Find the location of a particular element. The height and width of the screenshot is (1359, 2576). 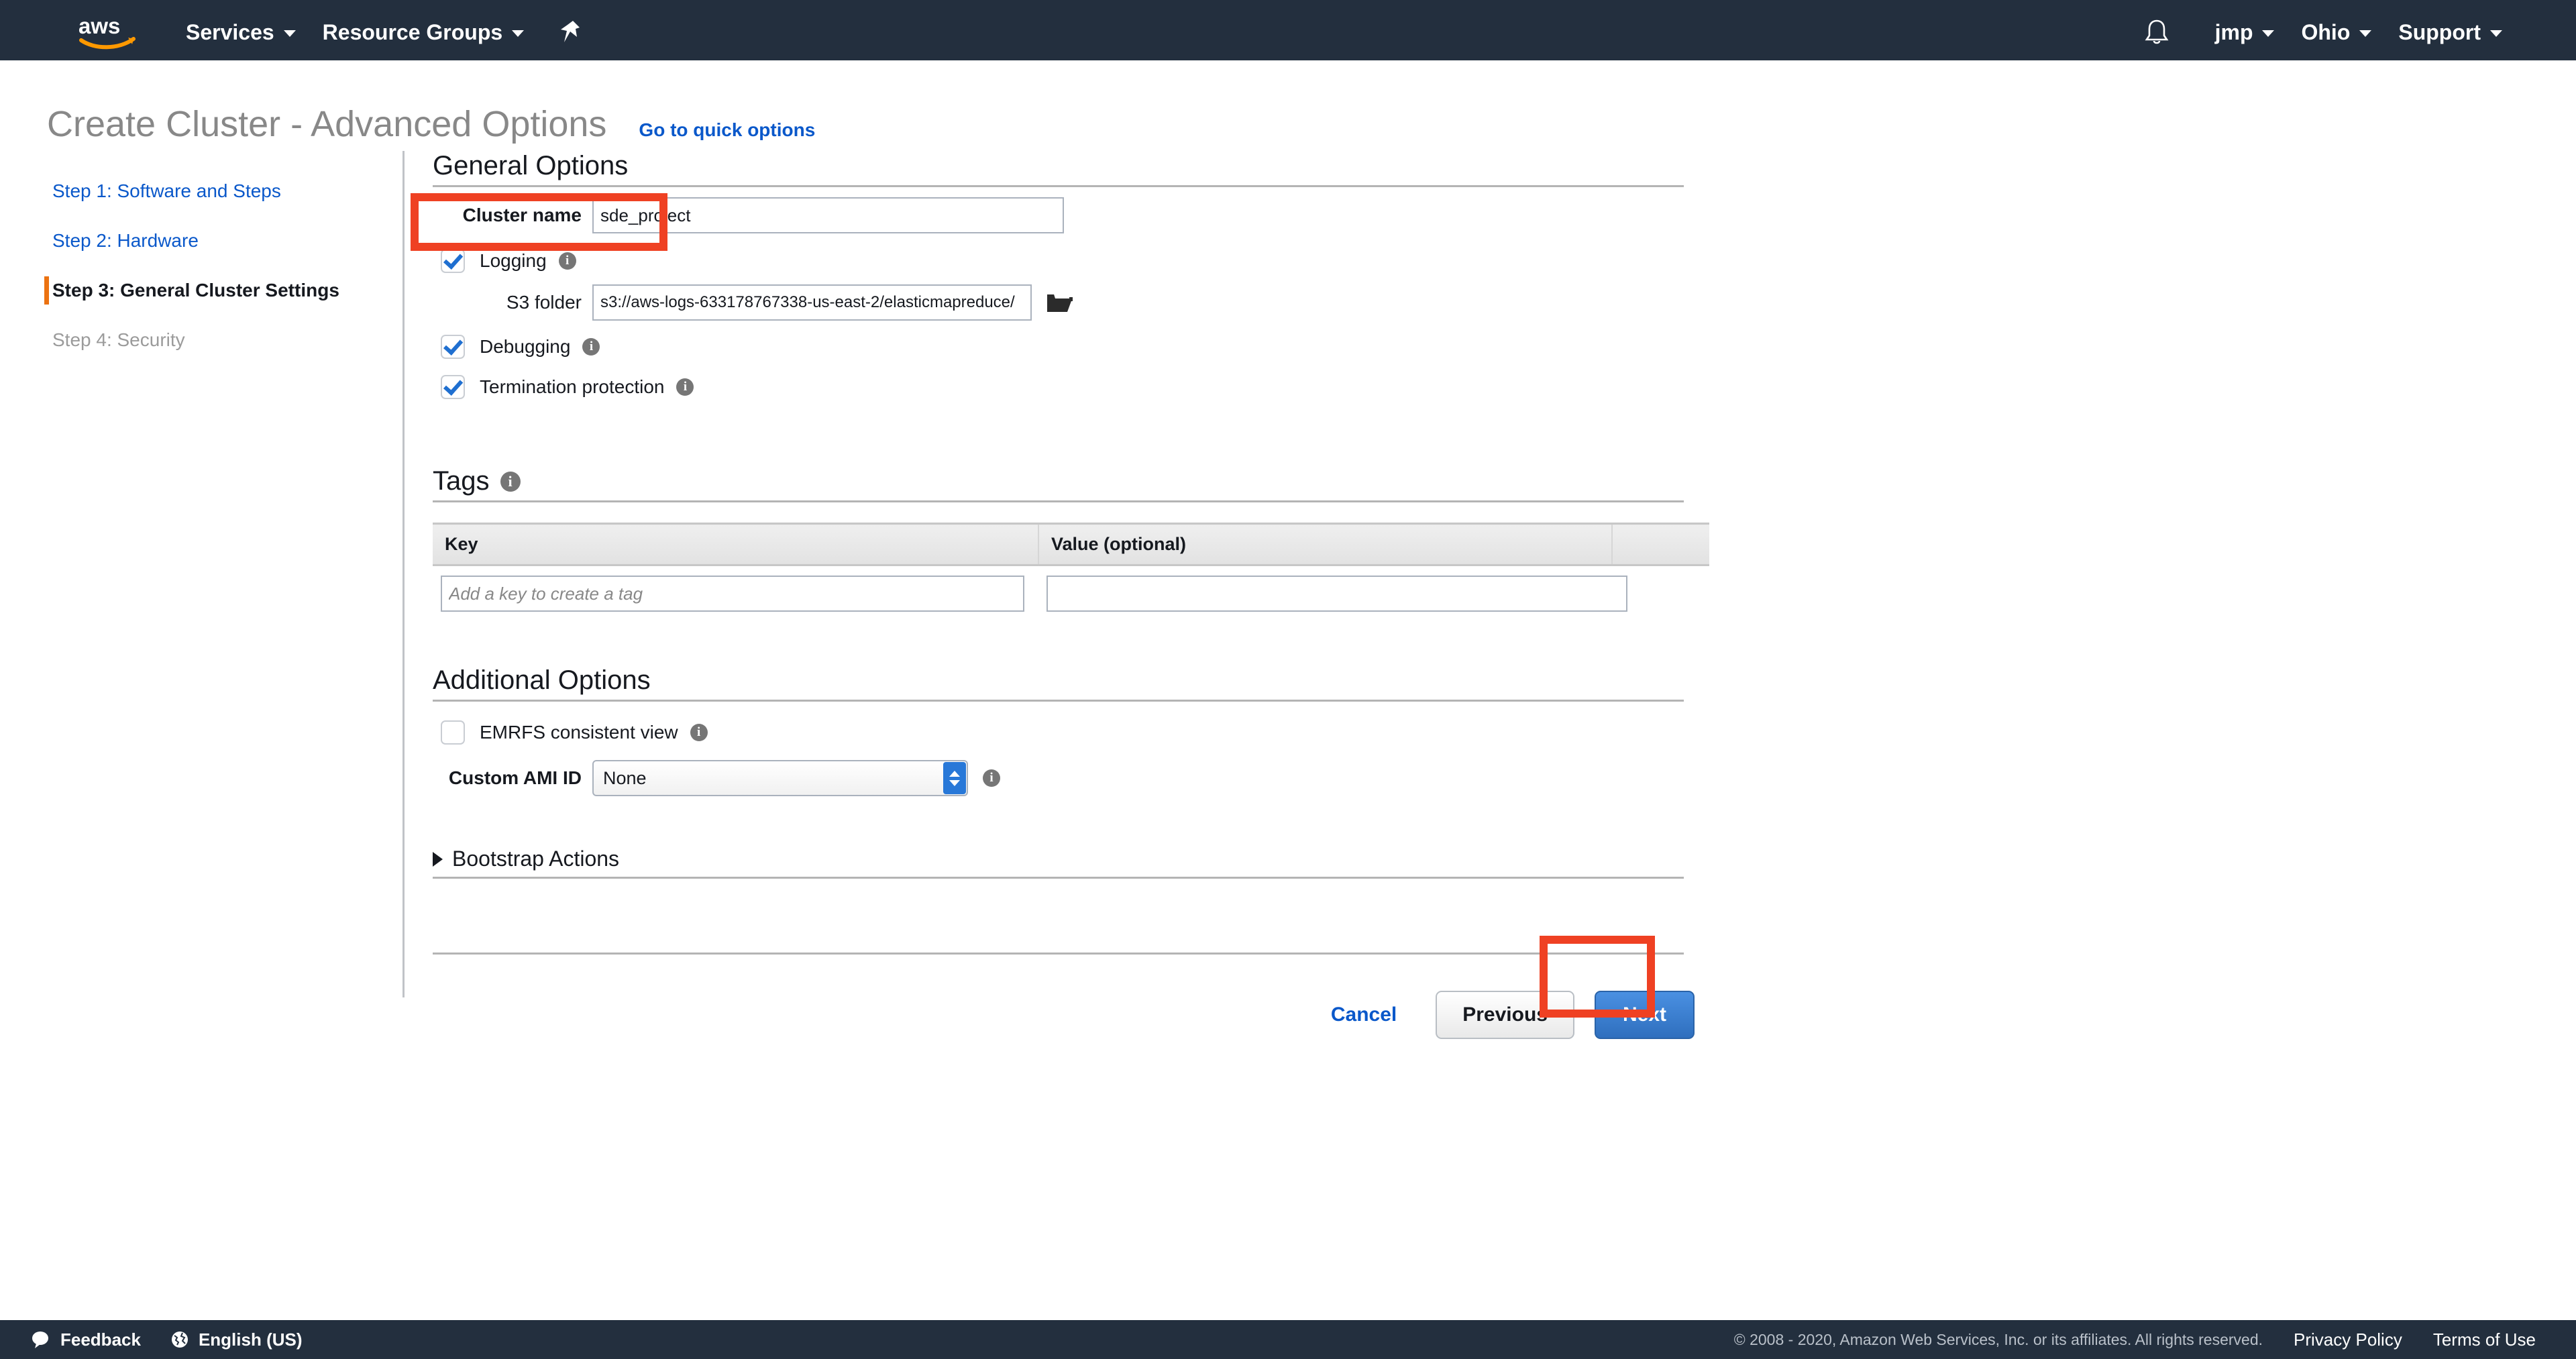

tags-value-cell is located at coordinates (1332, 594).